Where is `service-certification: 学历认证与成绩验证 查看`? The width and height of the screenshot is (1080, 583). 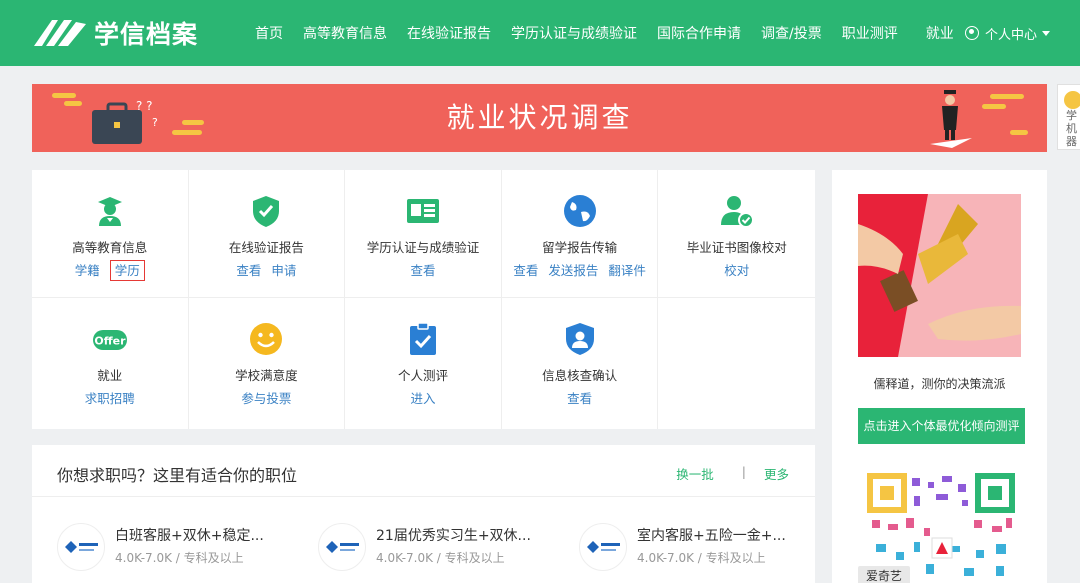
service-certification: 学历认证与成绩验证 查看 is located at coordinates (423, 234).